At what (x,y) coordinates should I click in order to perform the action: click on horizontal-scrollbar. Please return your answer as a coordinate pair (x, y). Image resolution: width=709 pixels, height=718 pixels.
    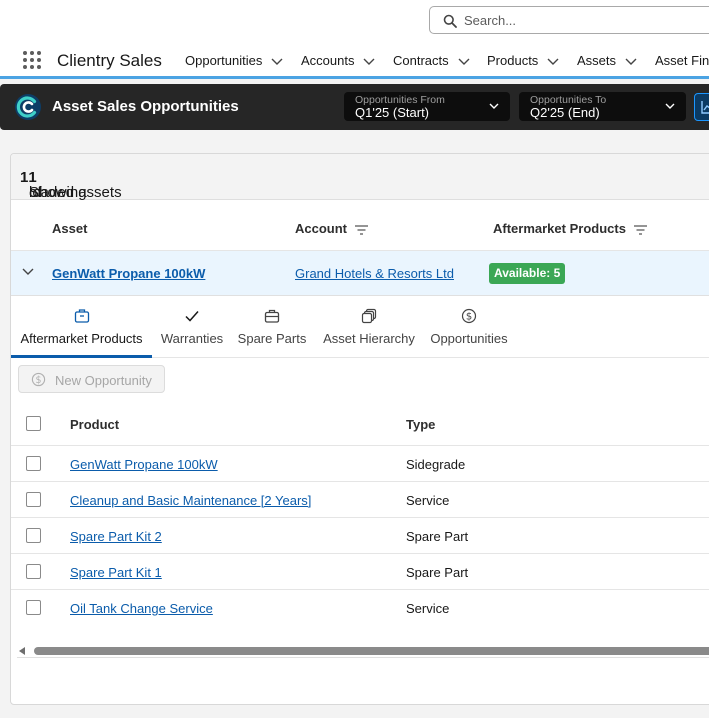
    Looking at the image, I should click on (363, 651).